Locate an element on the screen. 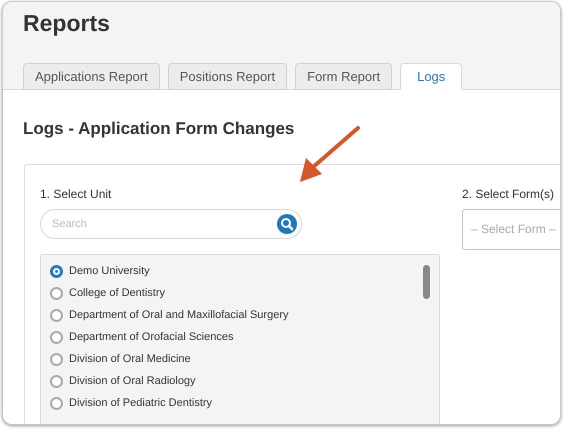  tab: Logs is located at coordinates (431, 76).